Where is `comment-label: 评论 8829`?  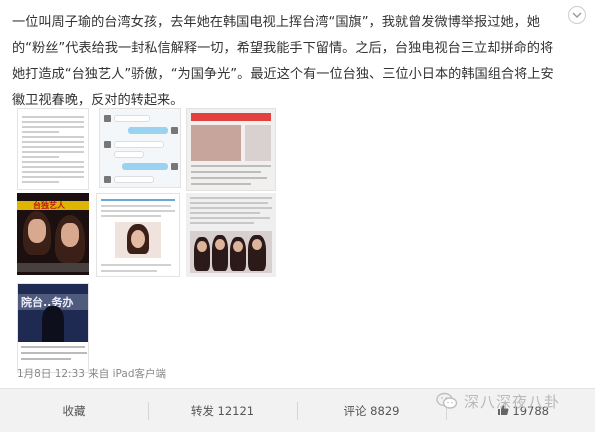 comment-label: 评论 8829 is located at coordinates (371, 411).